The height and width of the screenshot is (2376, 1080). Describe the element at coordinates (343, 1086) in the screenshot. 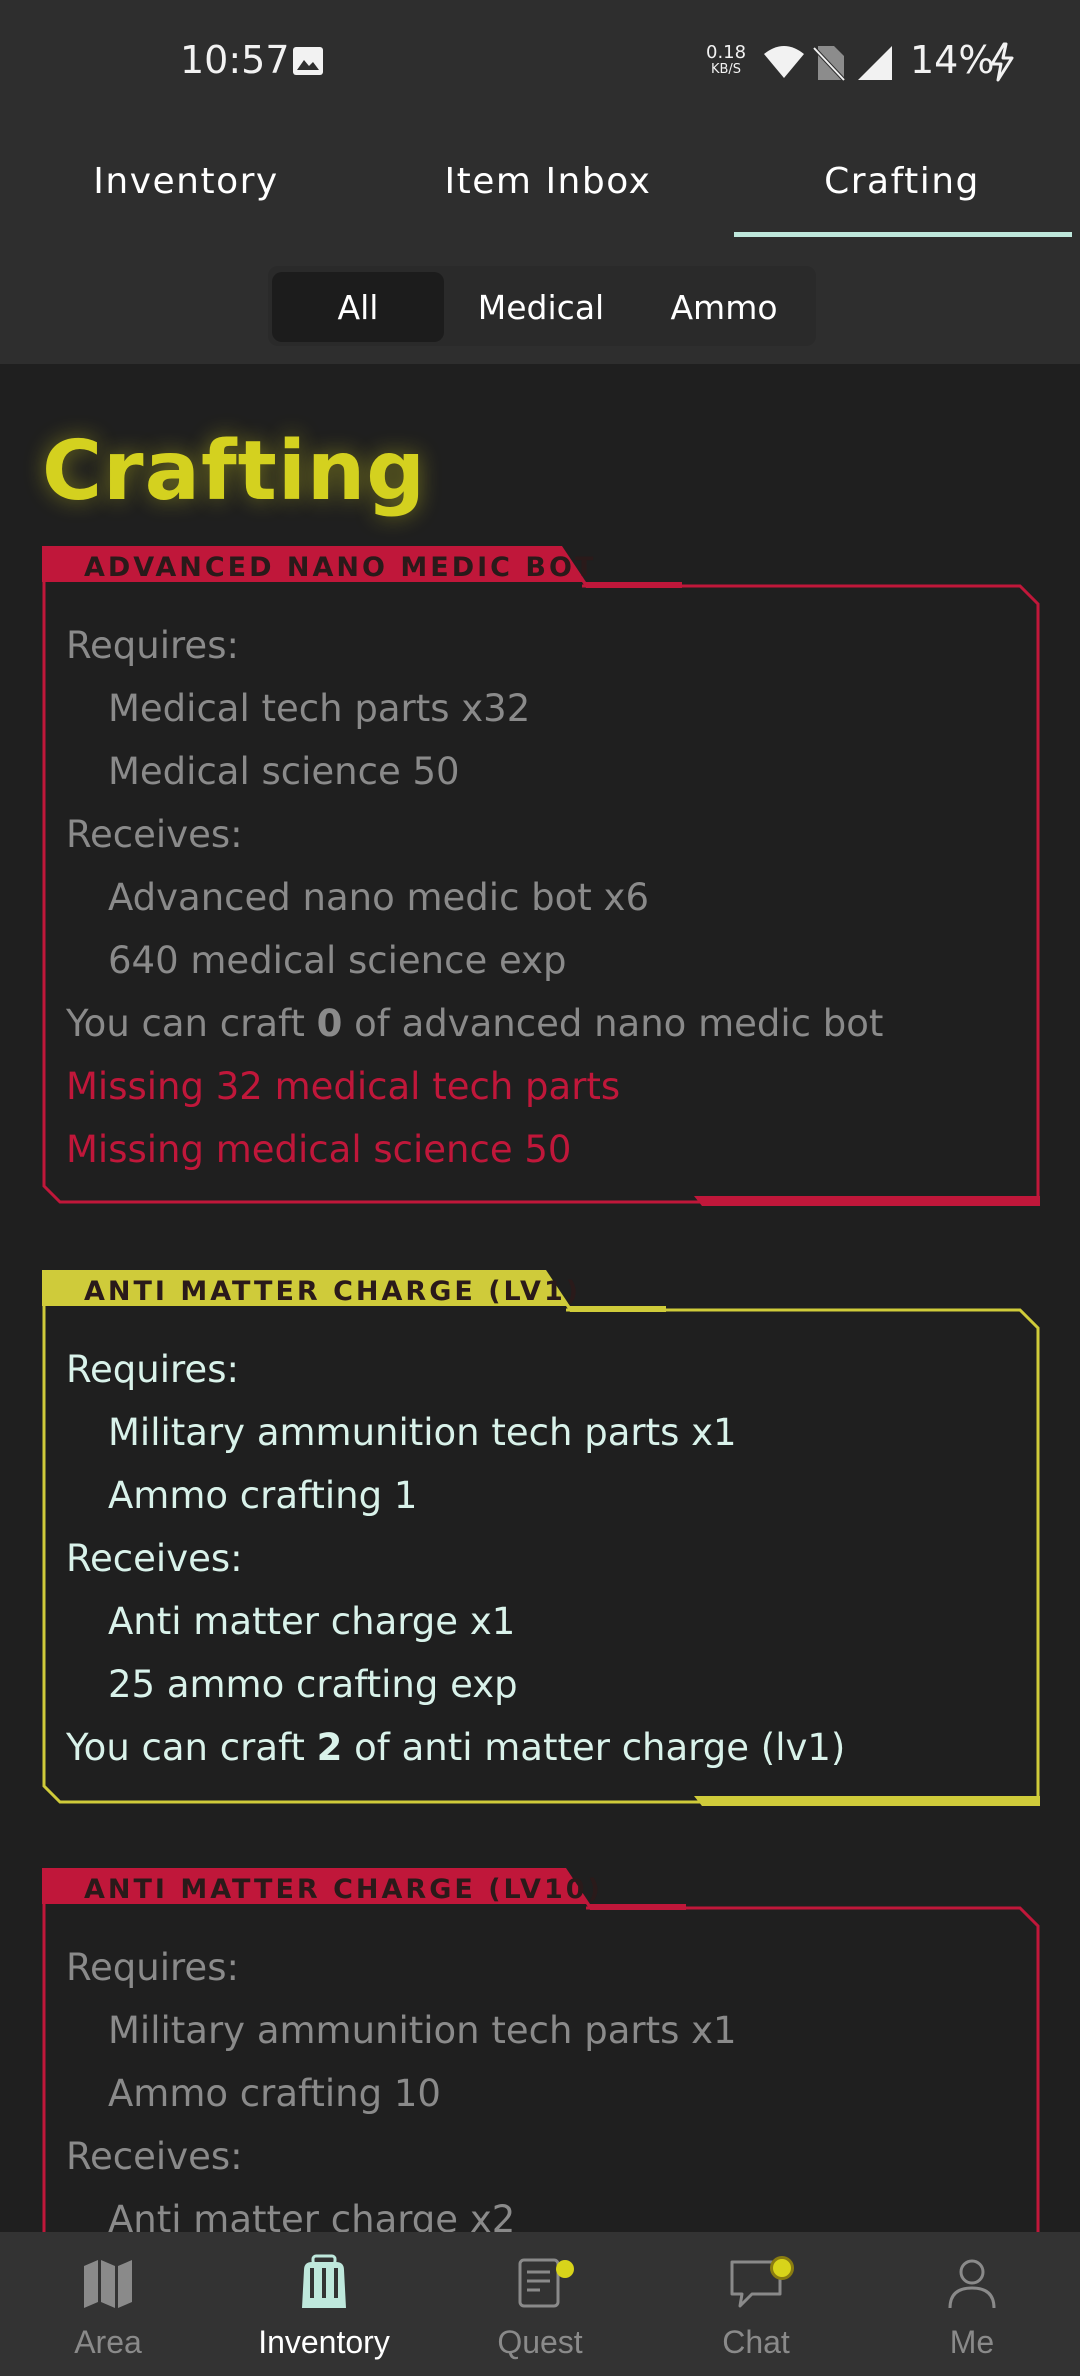

I see `missing-requirement: Missing 32 medical tech parts` at that location.